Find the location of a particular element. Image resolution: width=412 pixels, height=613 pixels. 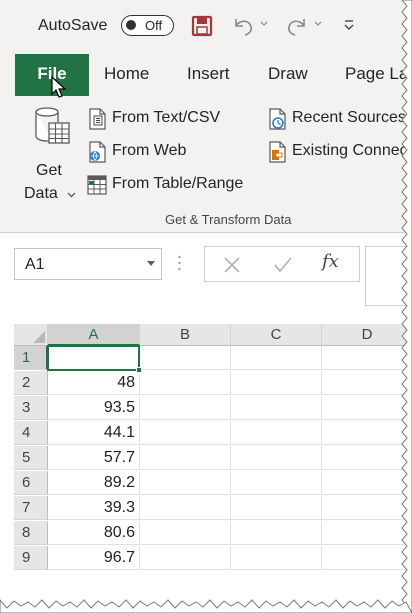

row-header-8: 8 is located at coordinates (31, 533).